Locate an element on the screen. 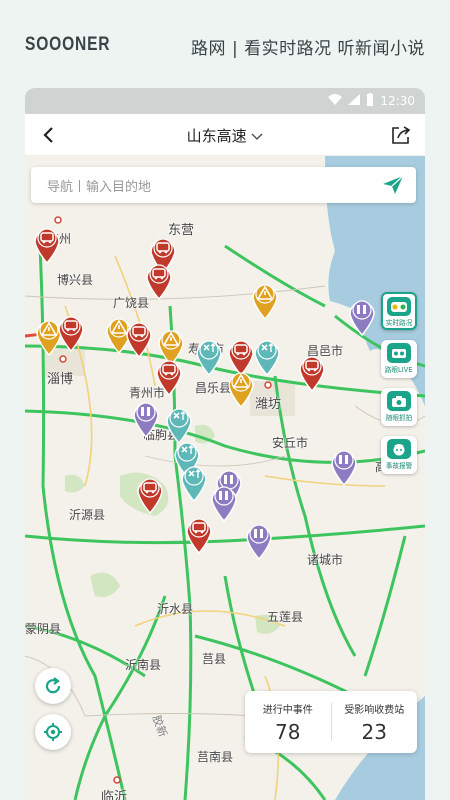 The image size is (450, 800). locate-icon is located at coordinates (53, 732).